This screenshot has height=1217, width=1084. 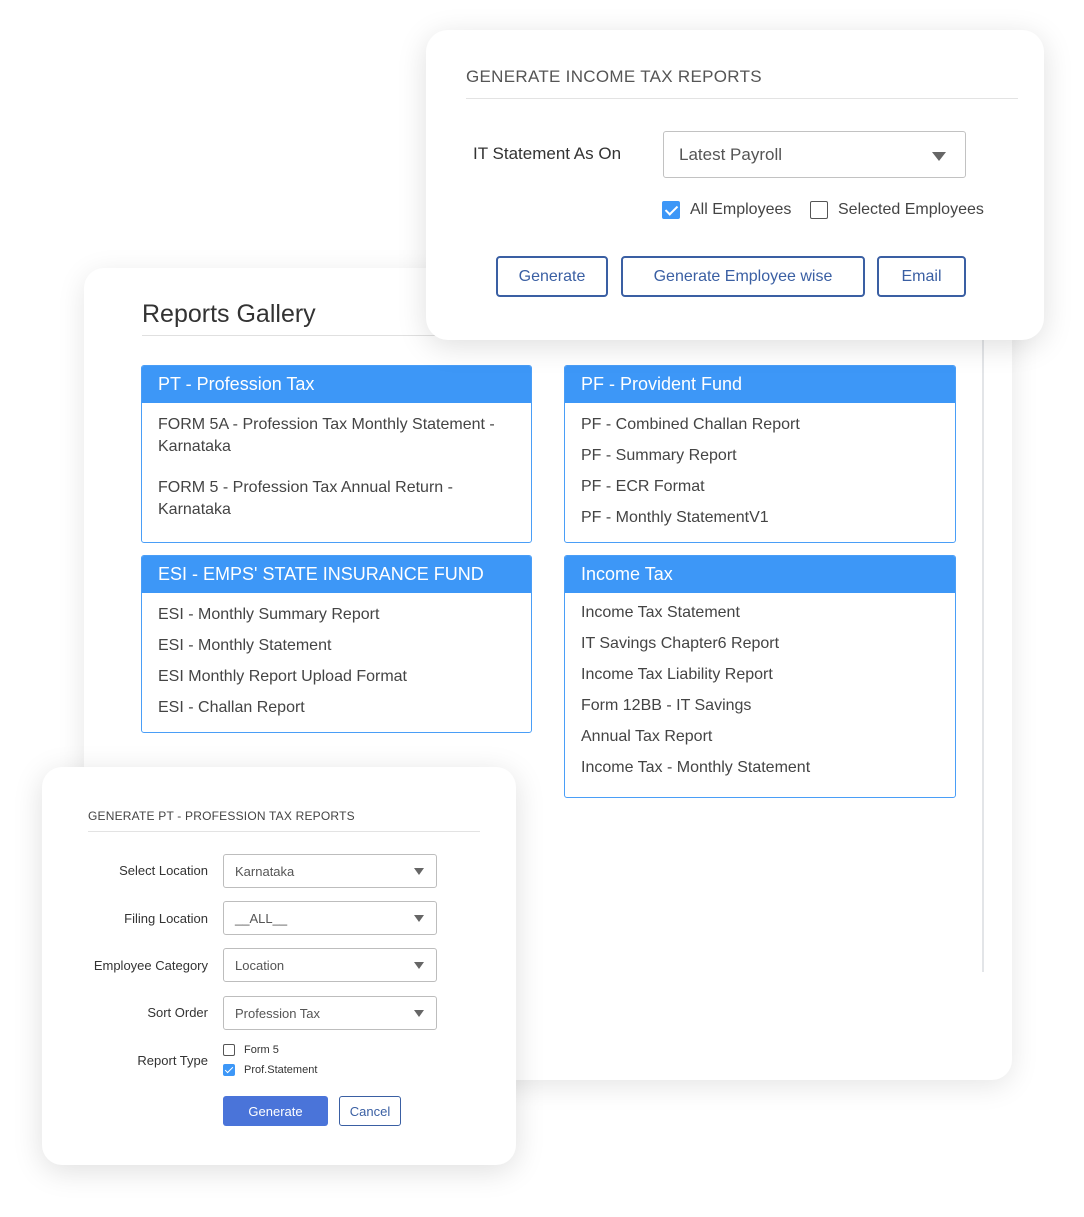 What do you see at coordinates (741, 209) in the screenshot?
I see `all-employees-label: All Employees` at bounding box center [741, 209].